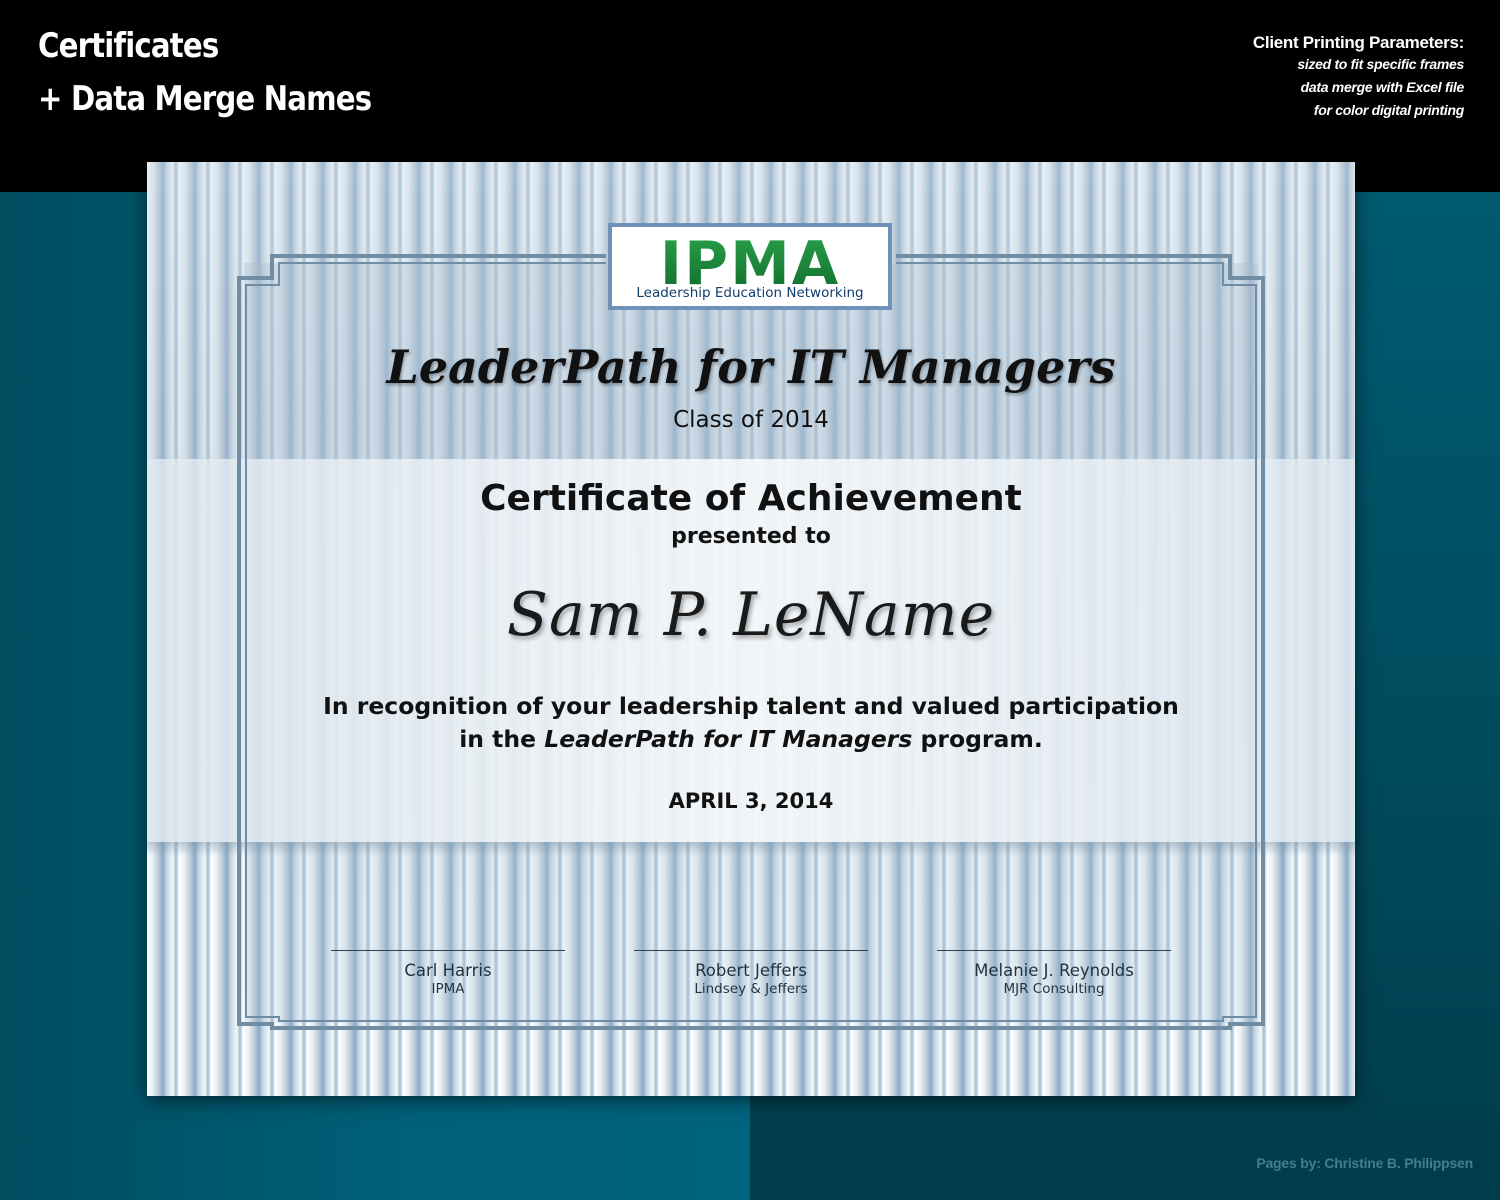 The height and width of the screenshot is (1200, 1500). Describe the element at coordinates (750, 293) in the screenshot. I see `logo-tagline: Leadership Education Networking` at that location.